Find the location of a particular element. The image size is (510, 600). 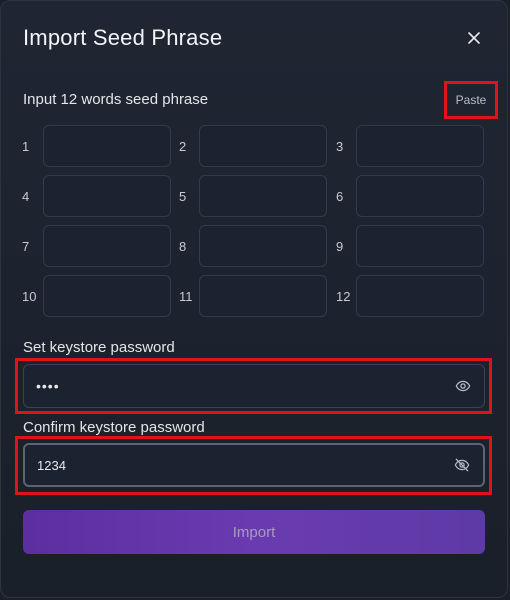

confirm-password-value: 1234 is located at coordinates (51, 465).